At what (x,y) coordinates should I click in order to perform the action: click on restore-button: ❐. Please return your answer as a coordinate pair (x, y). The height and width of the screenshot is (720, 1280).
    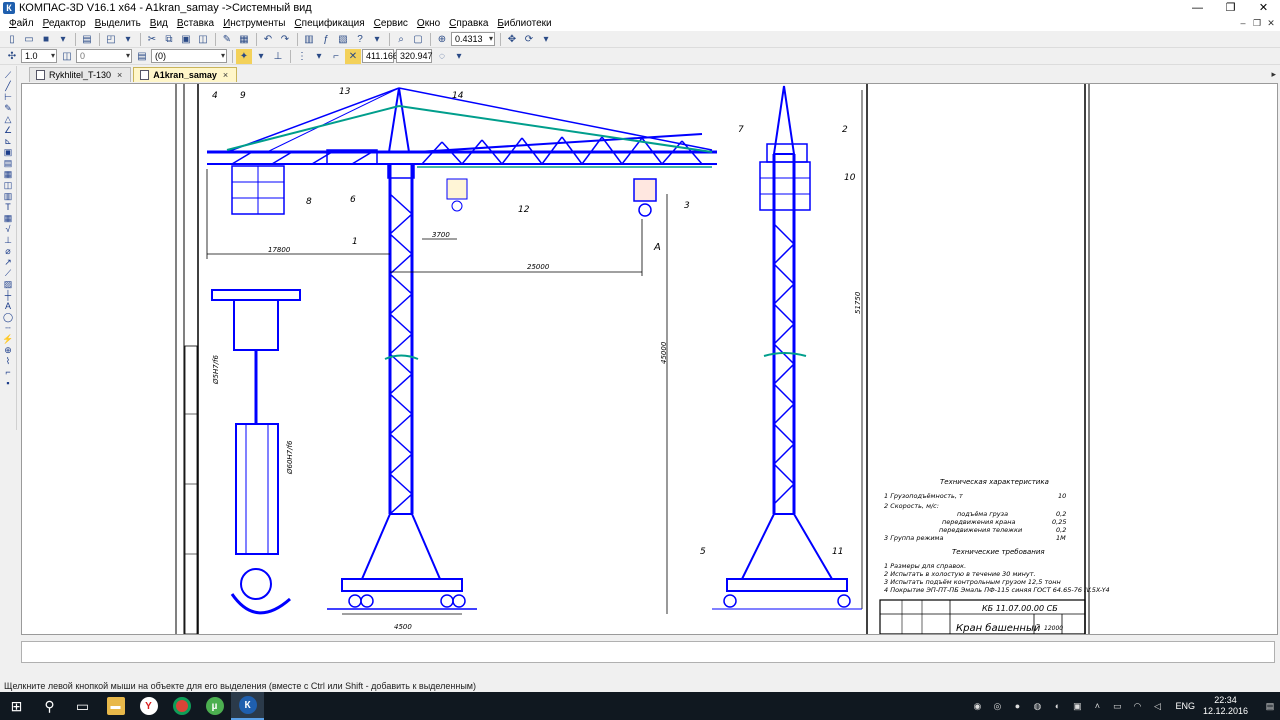
    Looking at the image, I should click on (1230, 8).